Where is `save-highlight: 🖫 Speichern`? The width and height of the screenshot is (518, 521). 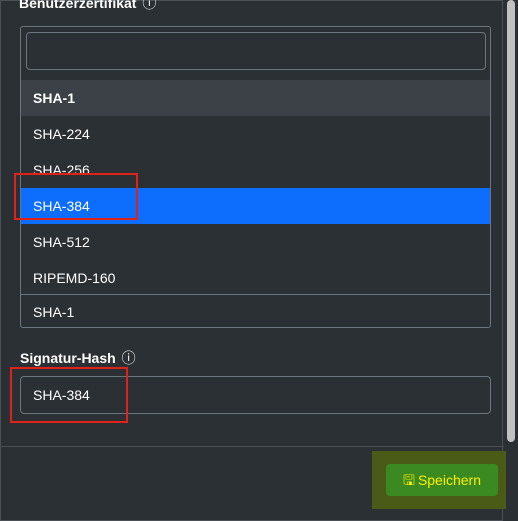
save-highlight: 🖫 Speichern is located at coordinates (439, 480).